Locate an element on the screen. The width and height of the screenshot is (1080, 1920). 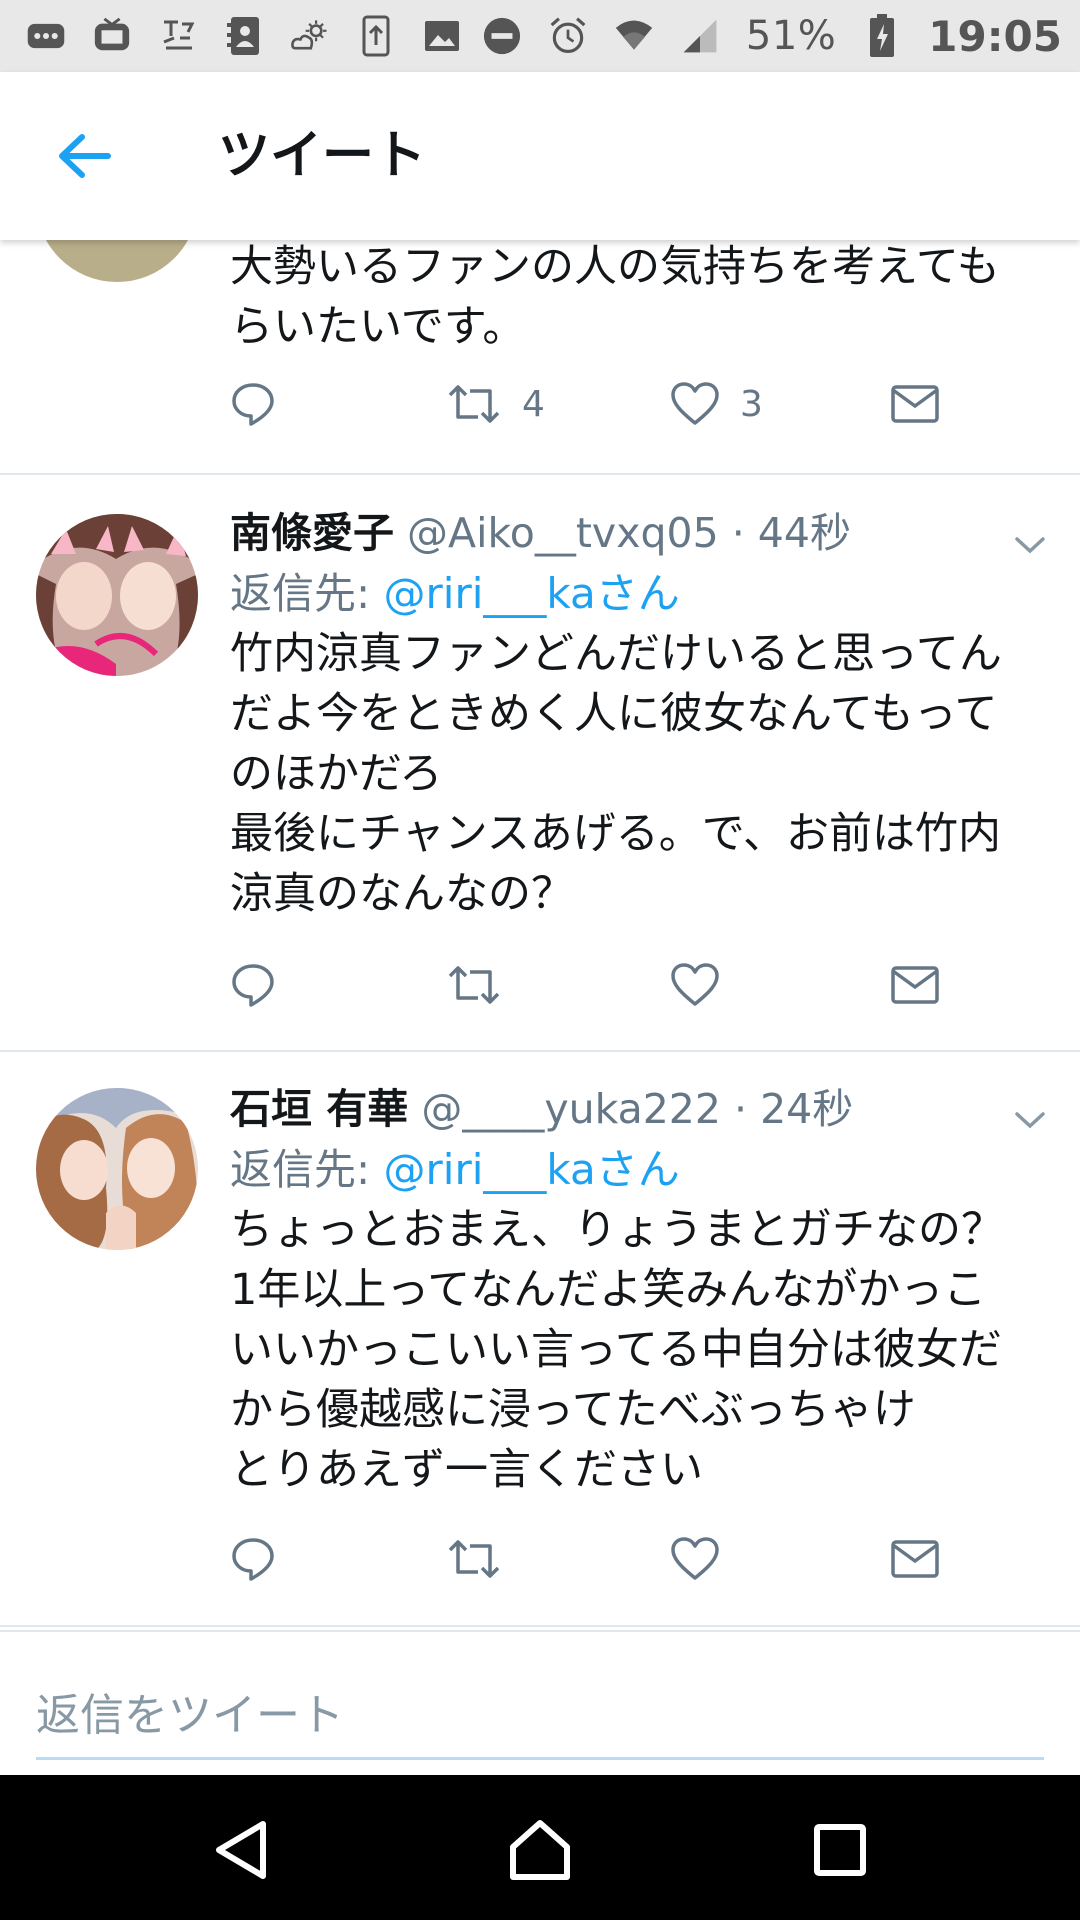
nav-recents-button is located at coordinates (840, 1850).